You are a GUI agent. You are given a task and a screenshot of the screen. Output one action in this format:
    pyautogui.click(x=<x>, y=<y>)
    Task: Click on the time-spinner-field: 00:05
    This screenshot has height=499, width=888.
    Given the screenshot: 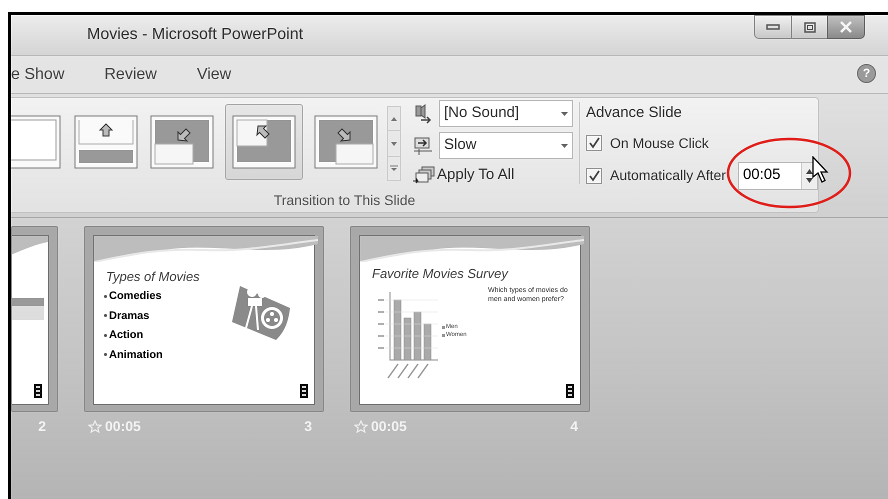 What is the action you would take?
    pyautogui.click(x=778, y=176)
    